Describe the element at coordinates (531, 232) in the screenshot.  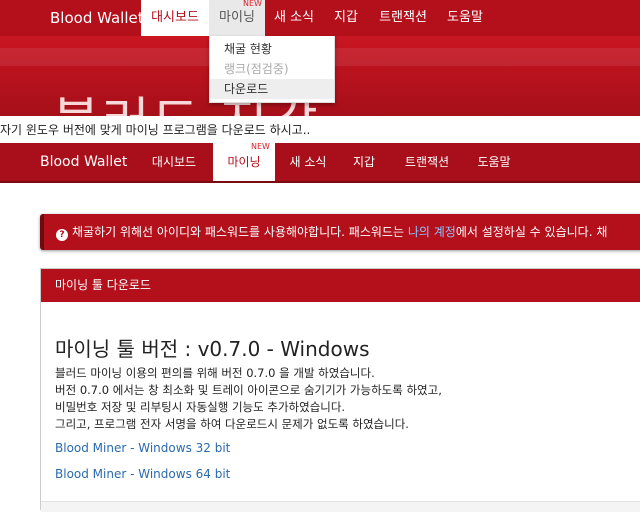
I see `alert-text-after: 에서 설정하실 수 있습니다. 채` at that location.